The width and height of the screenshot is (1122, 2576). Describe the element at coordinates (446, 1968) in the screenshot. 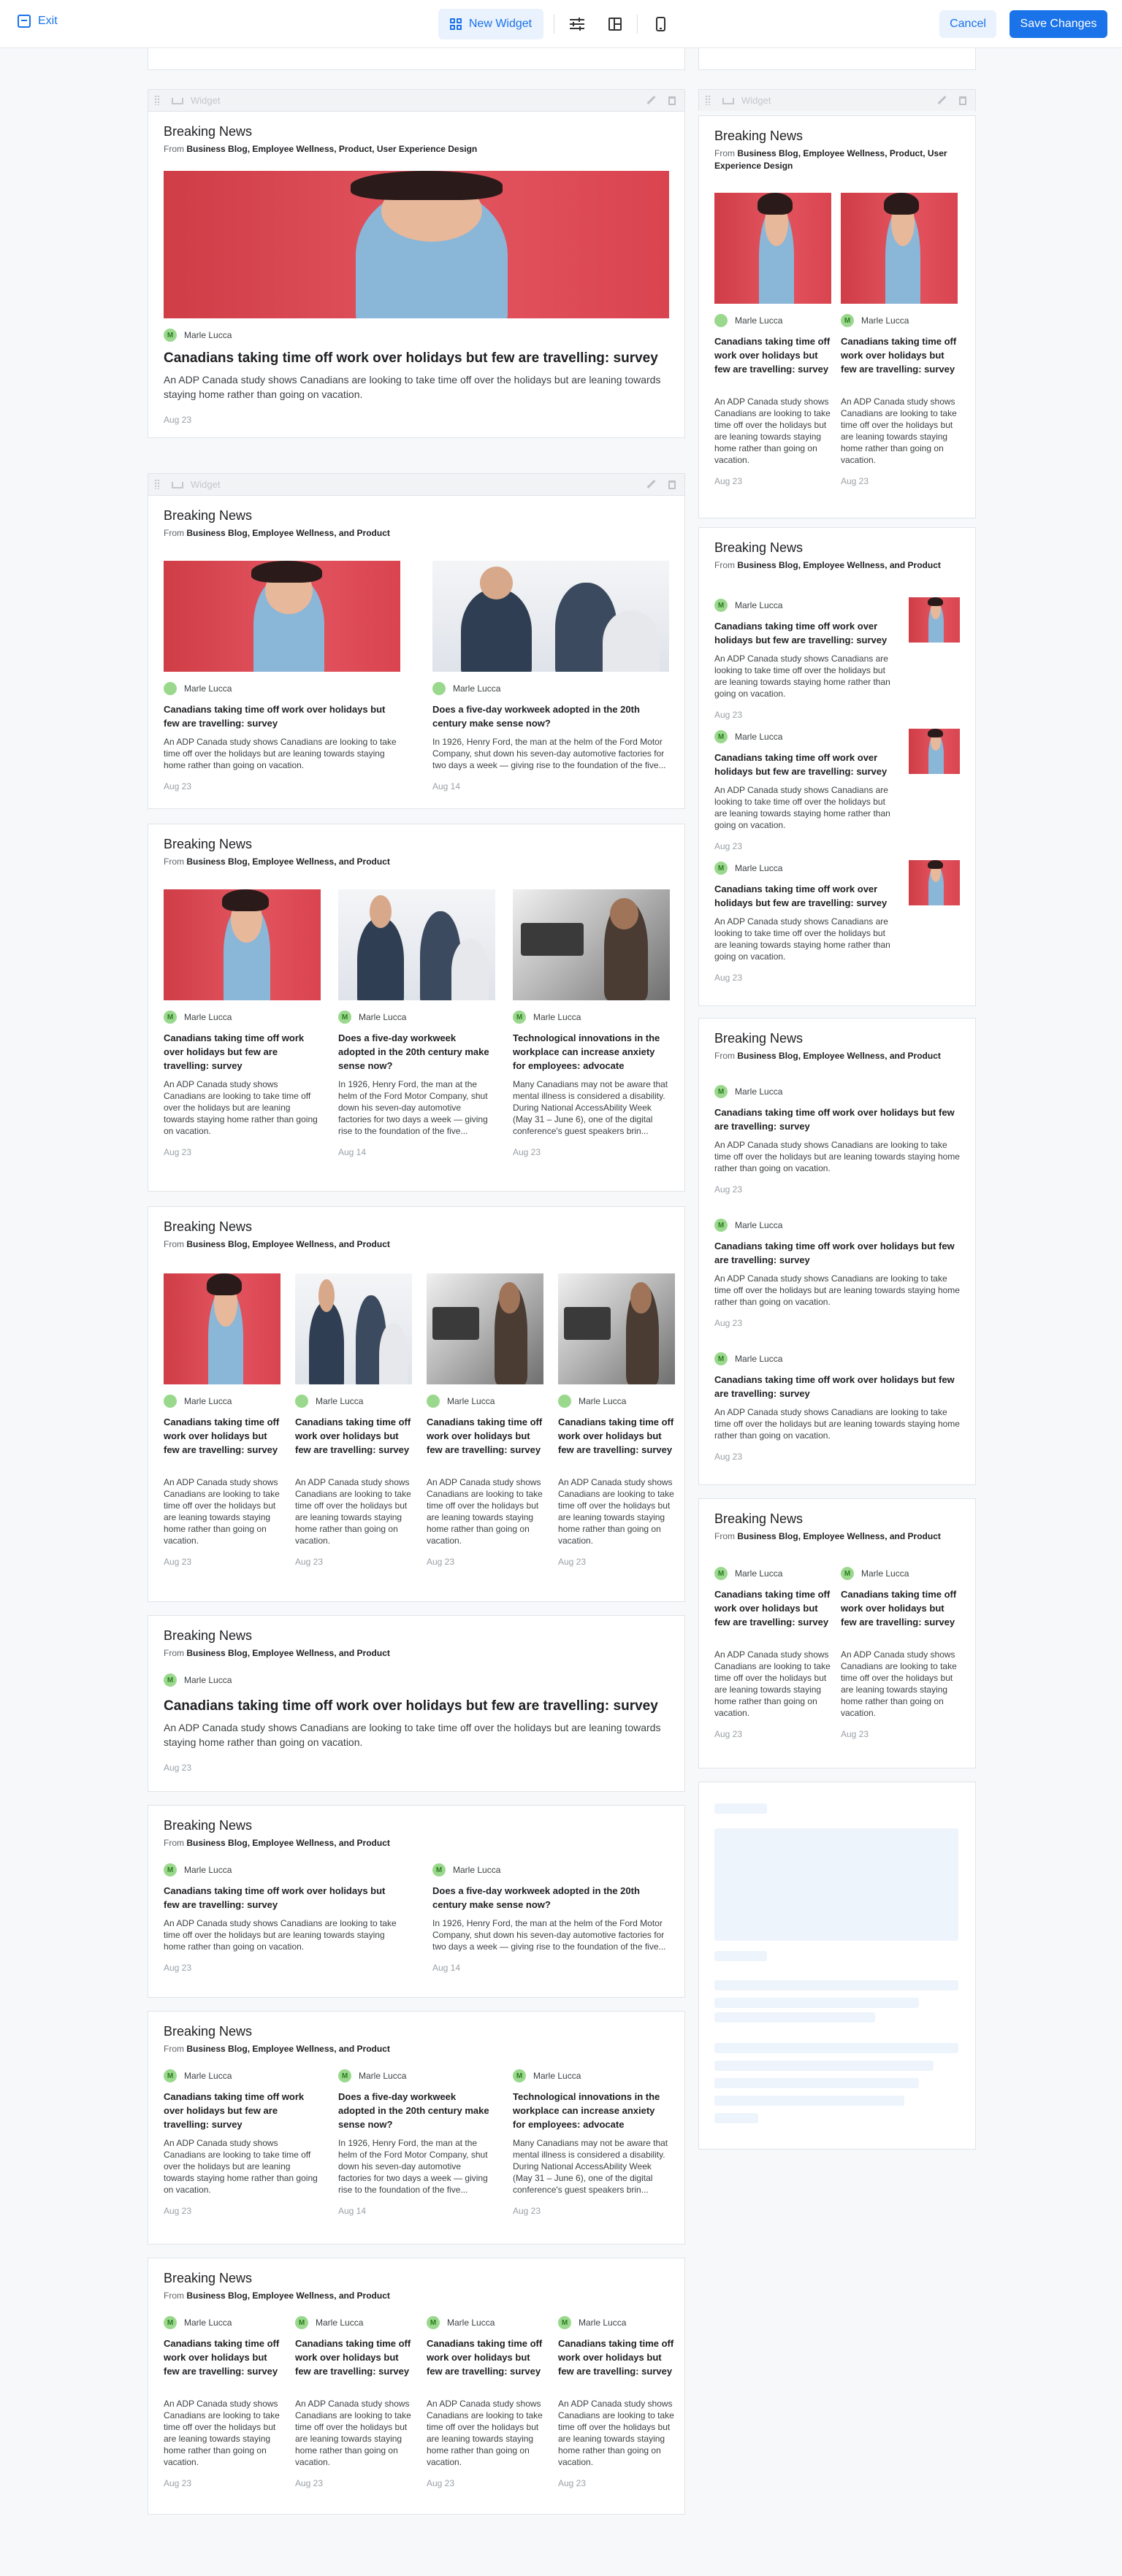

I see `article-date: Aug 14` at that location.